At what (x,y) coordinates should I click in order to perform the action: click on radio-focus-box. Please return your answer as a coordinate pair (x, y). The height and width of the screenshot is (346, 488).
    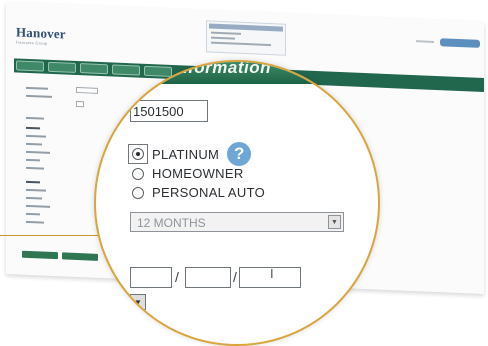
    Looking at the image, I should click on (138, 154).